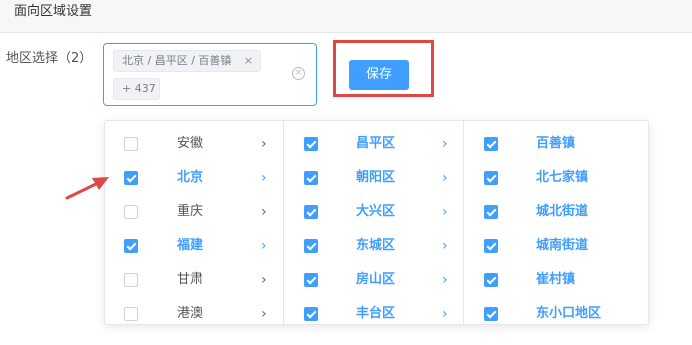 This screenshot has height=345, width=692. I want to click on menu-item-district: 房山区 ›, so click(373, 280).